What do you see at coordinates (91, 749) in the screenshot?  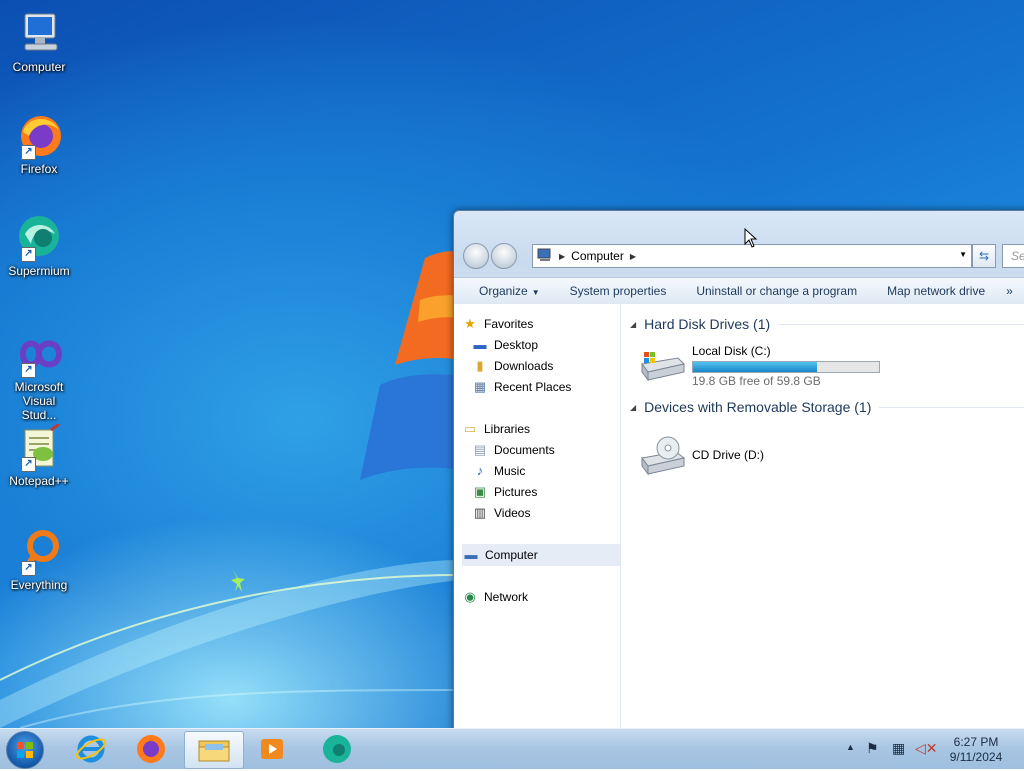 I see `taskbar-internet-explorer` at bounding box center [91, 749].